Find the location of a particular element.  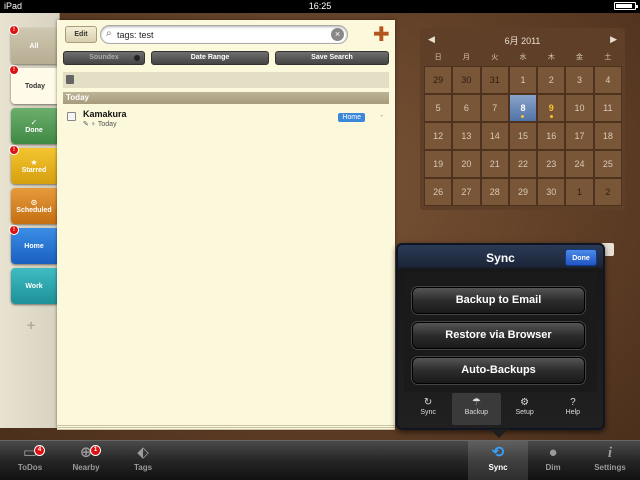

calendar-day: 11 is located at coordinates (607, 108).